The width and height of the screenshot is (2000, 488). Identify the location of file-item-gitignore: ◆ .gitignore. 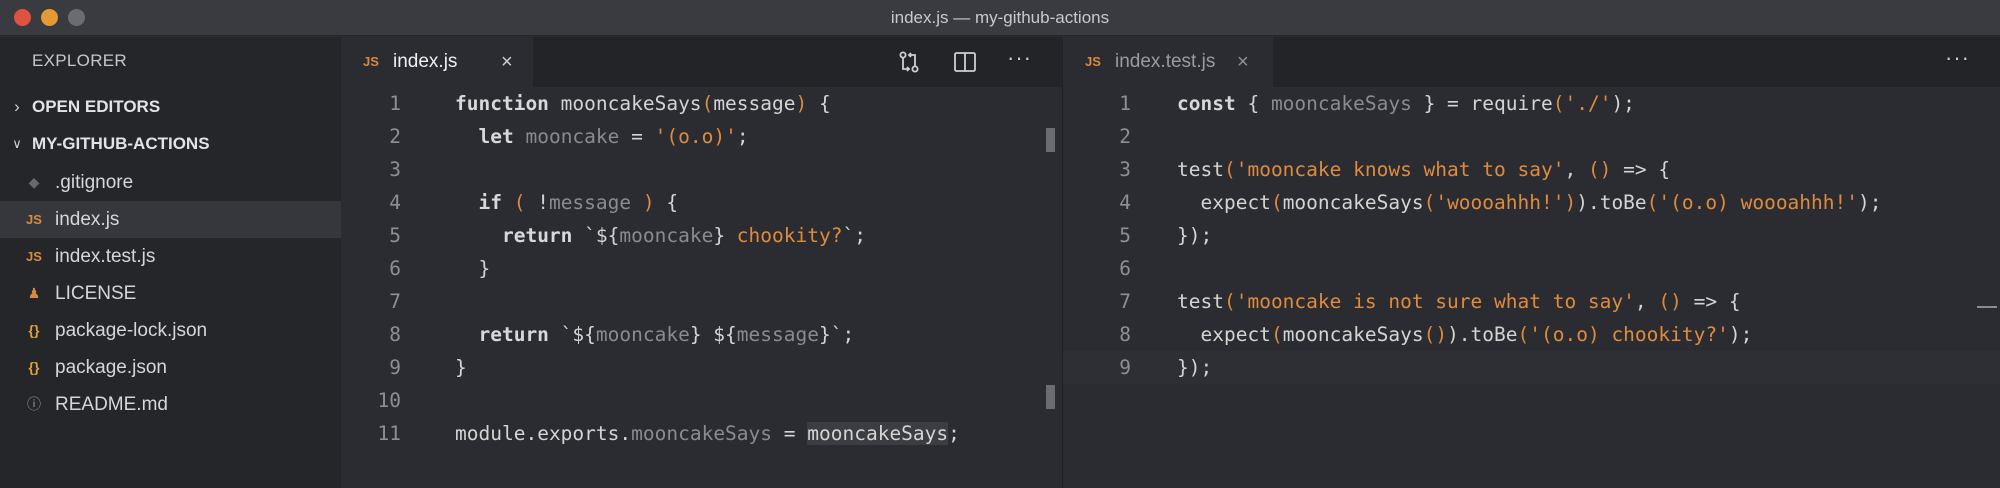
(170, 182).